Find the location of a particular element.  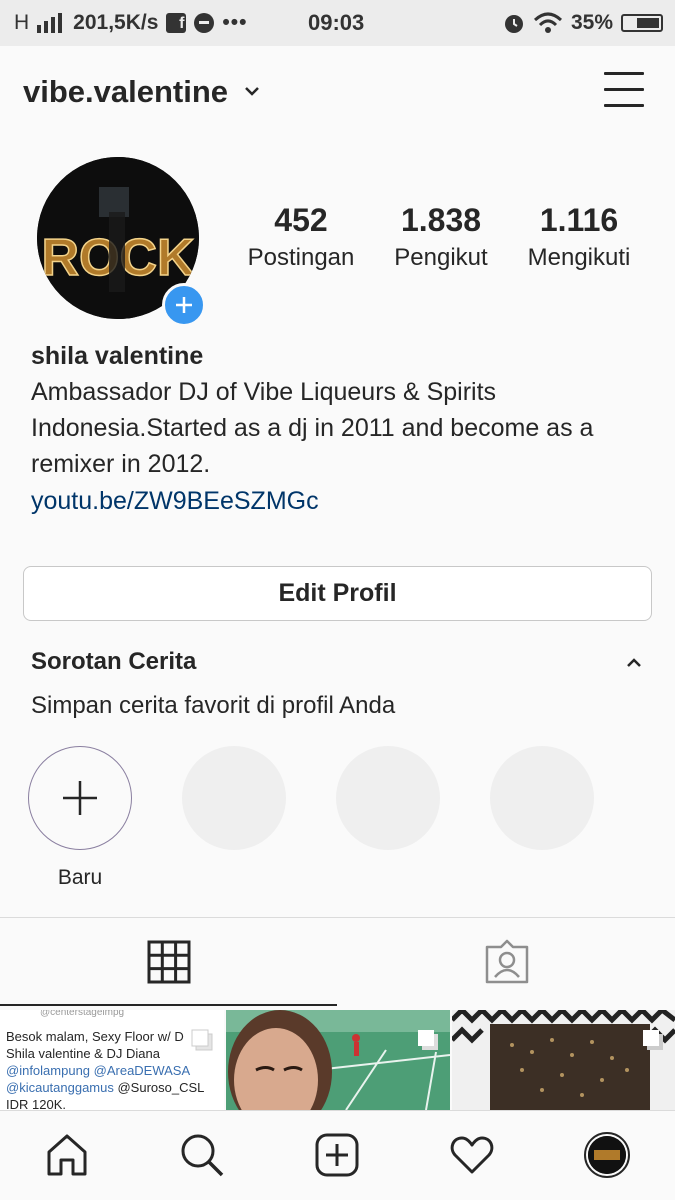

nav-new-post-button is located at coordinates (337, 1155).